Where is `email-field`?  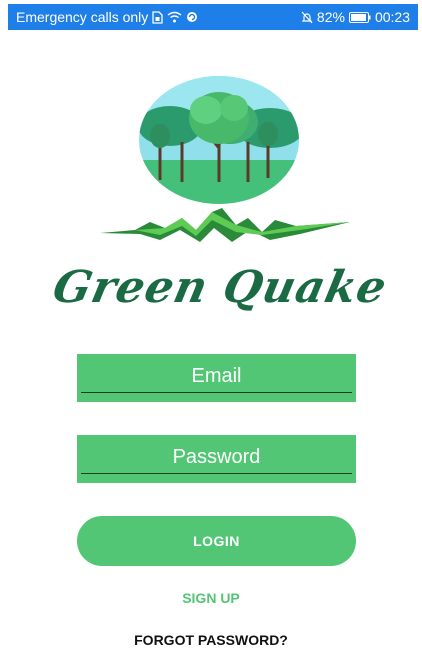 email-field is located at coordinates (216, 376).